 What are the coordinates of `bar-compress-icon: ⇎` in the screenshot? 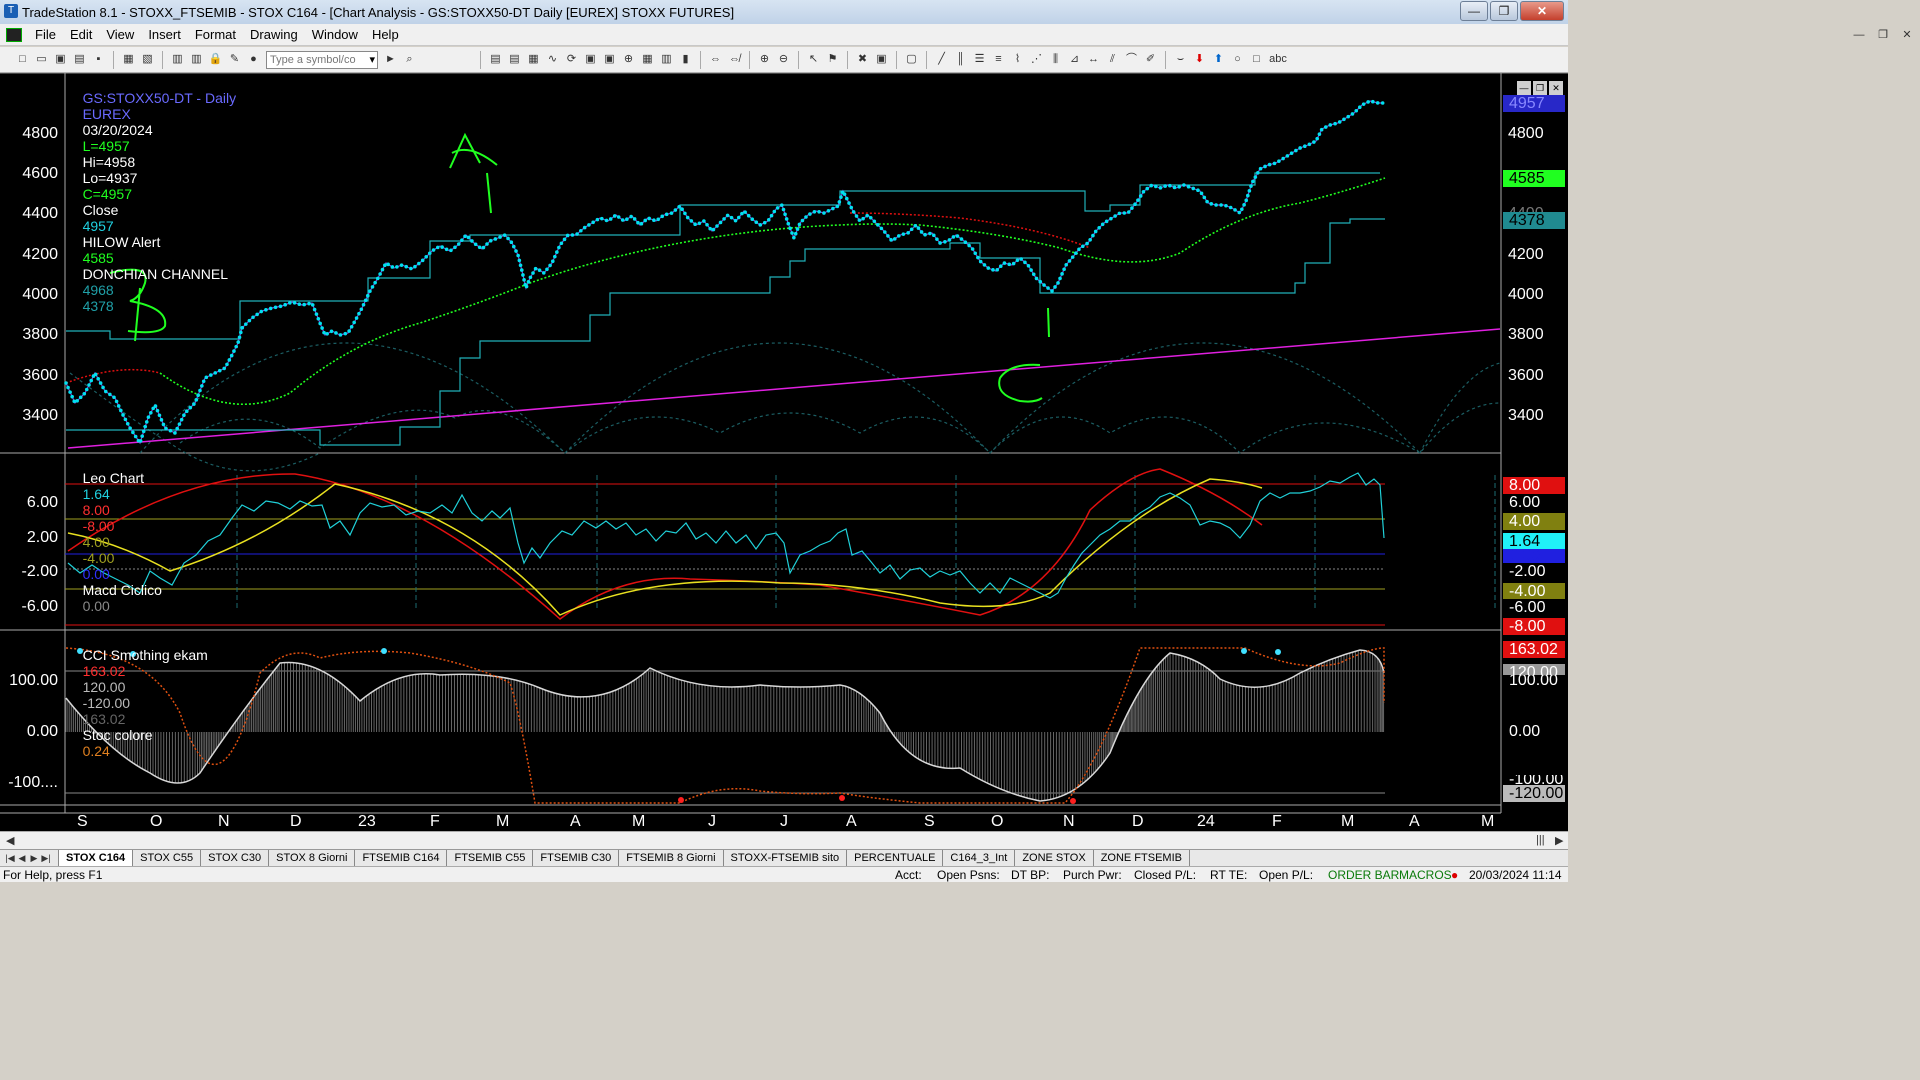 It's located at (734, 59).